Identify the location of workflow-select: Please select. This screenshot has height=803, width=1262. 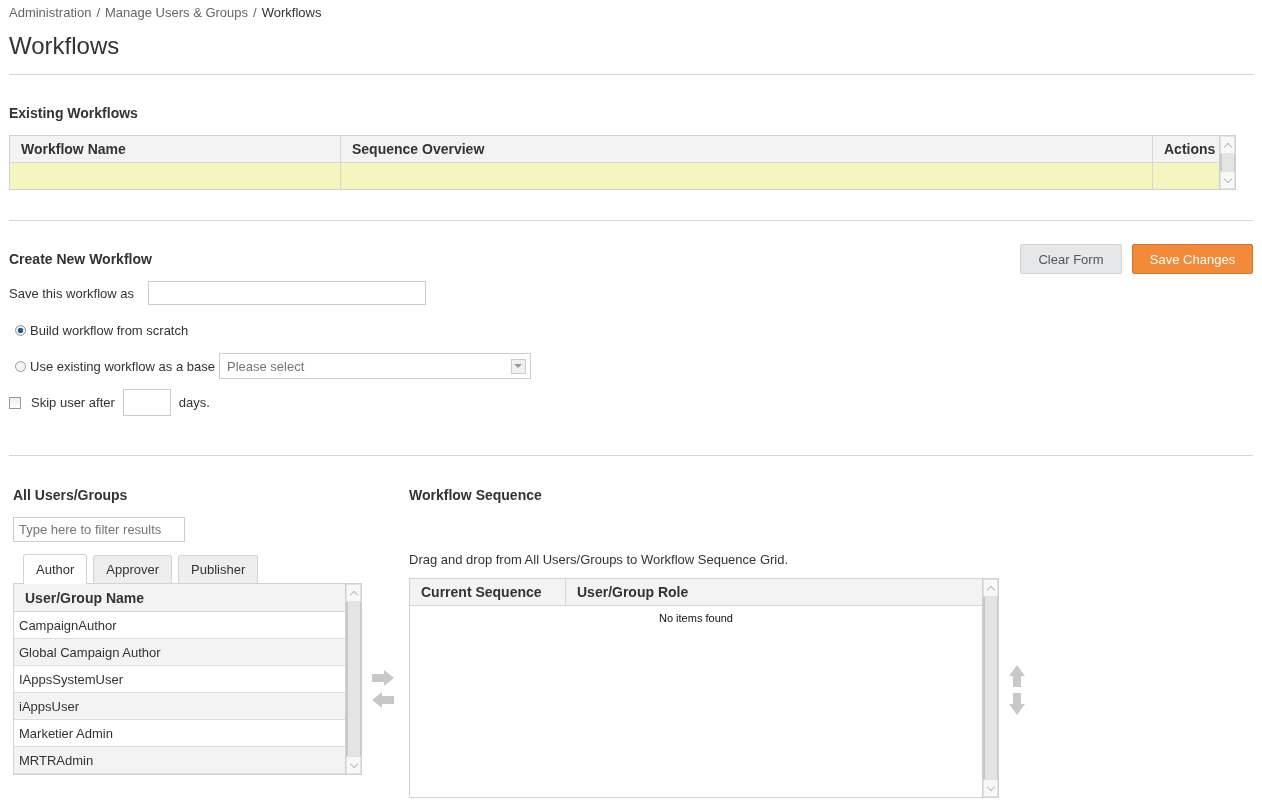
(375, 366).